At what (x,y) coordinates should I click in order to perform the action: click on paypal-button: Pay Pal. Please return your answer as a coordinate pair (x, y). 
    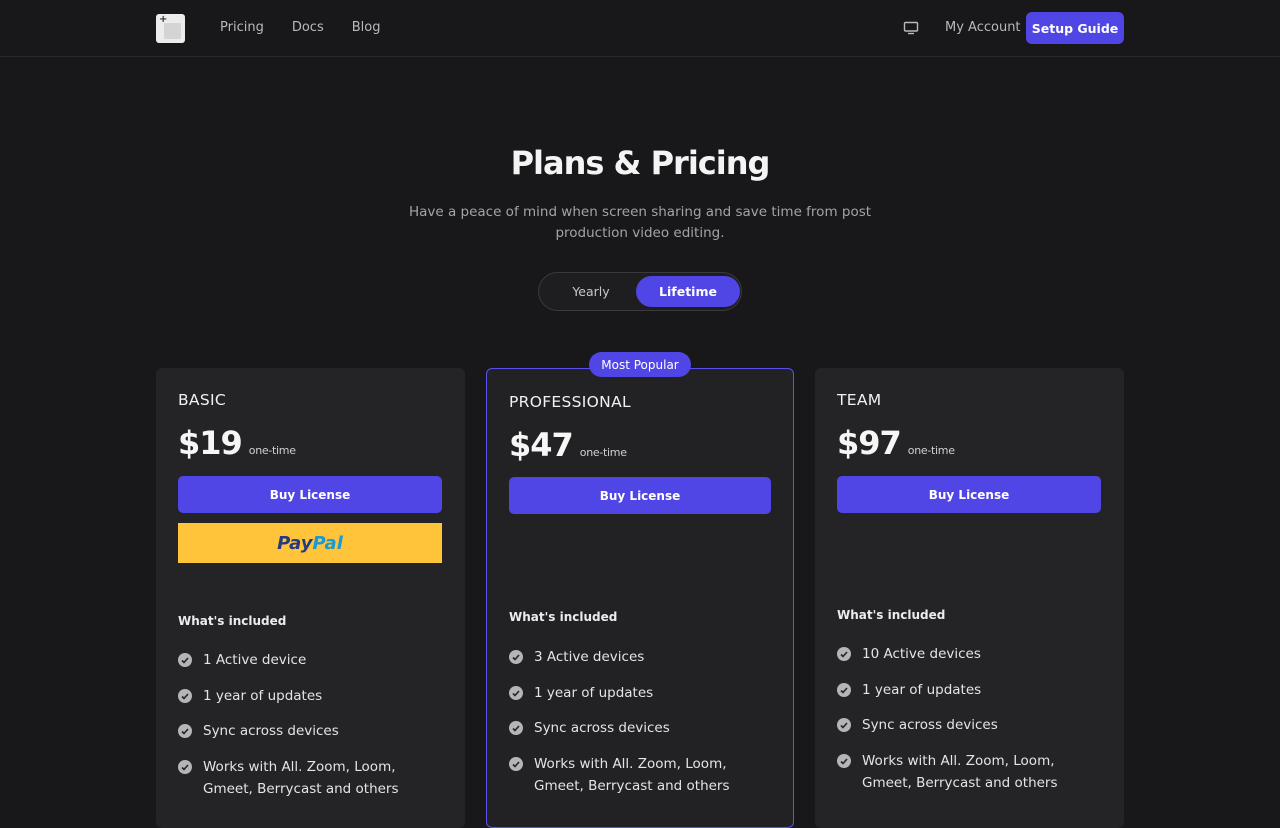
    Looking at the image, I should click on (310, 543).